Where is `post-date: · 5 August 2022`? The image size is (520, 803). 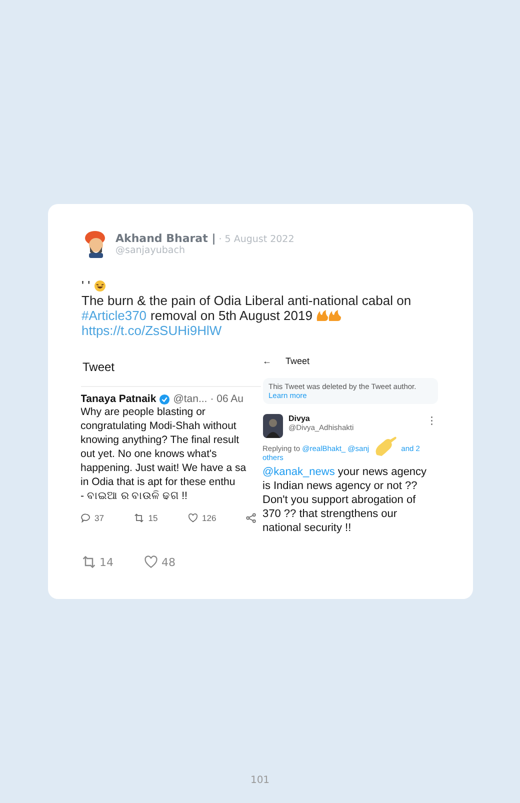 post-date: · 5 August 2022 is located at coordinates (256, 239).